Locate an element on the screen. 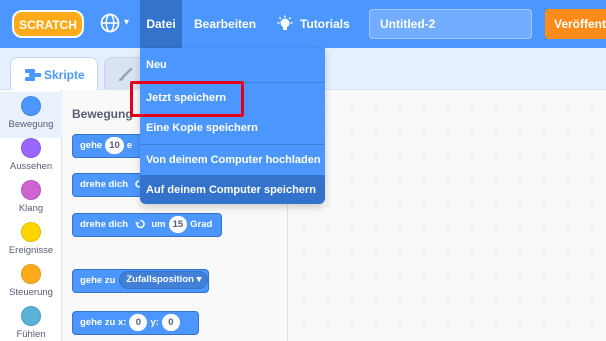  scratch-logo: SCRATCH is located at coordinates (48, 24).